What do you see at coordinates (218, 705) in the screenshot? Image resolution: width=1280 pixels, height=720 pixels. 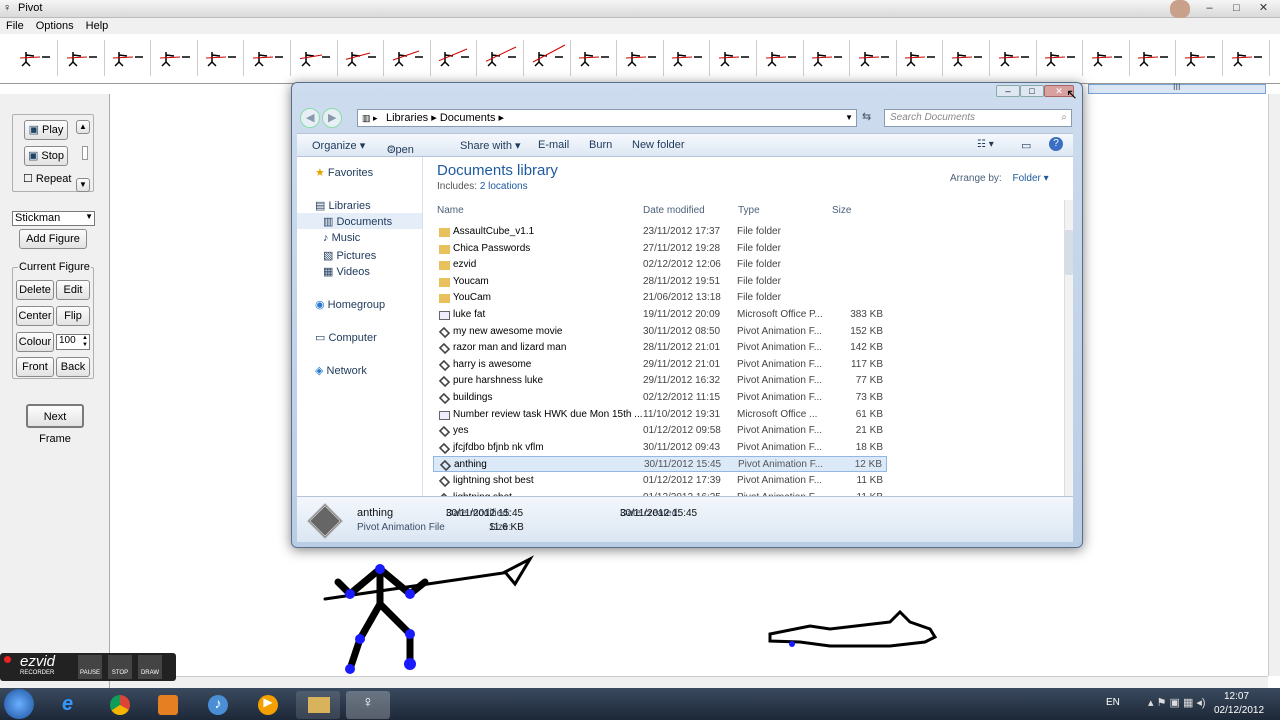 I see `itunes-icon: ♪` at bounding box center [218, 705].